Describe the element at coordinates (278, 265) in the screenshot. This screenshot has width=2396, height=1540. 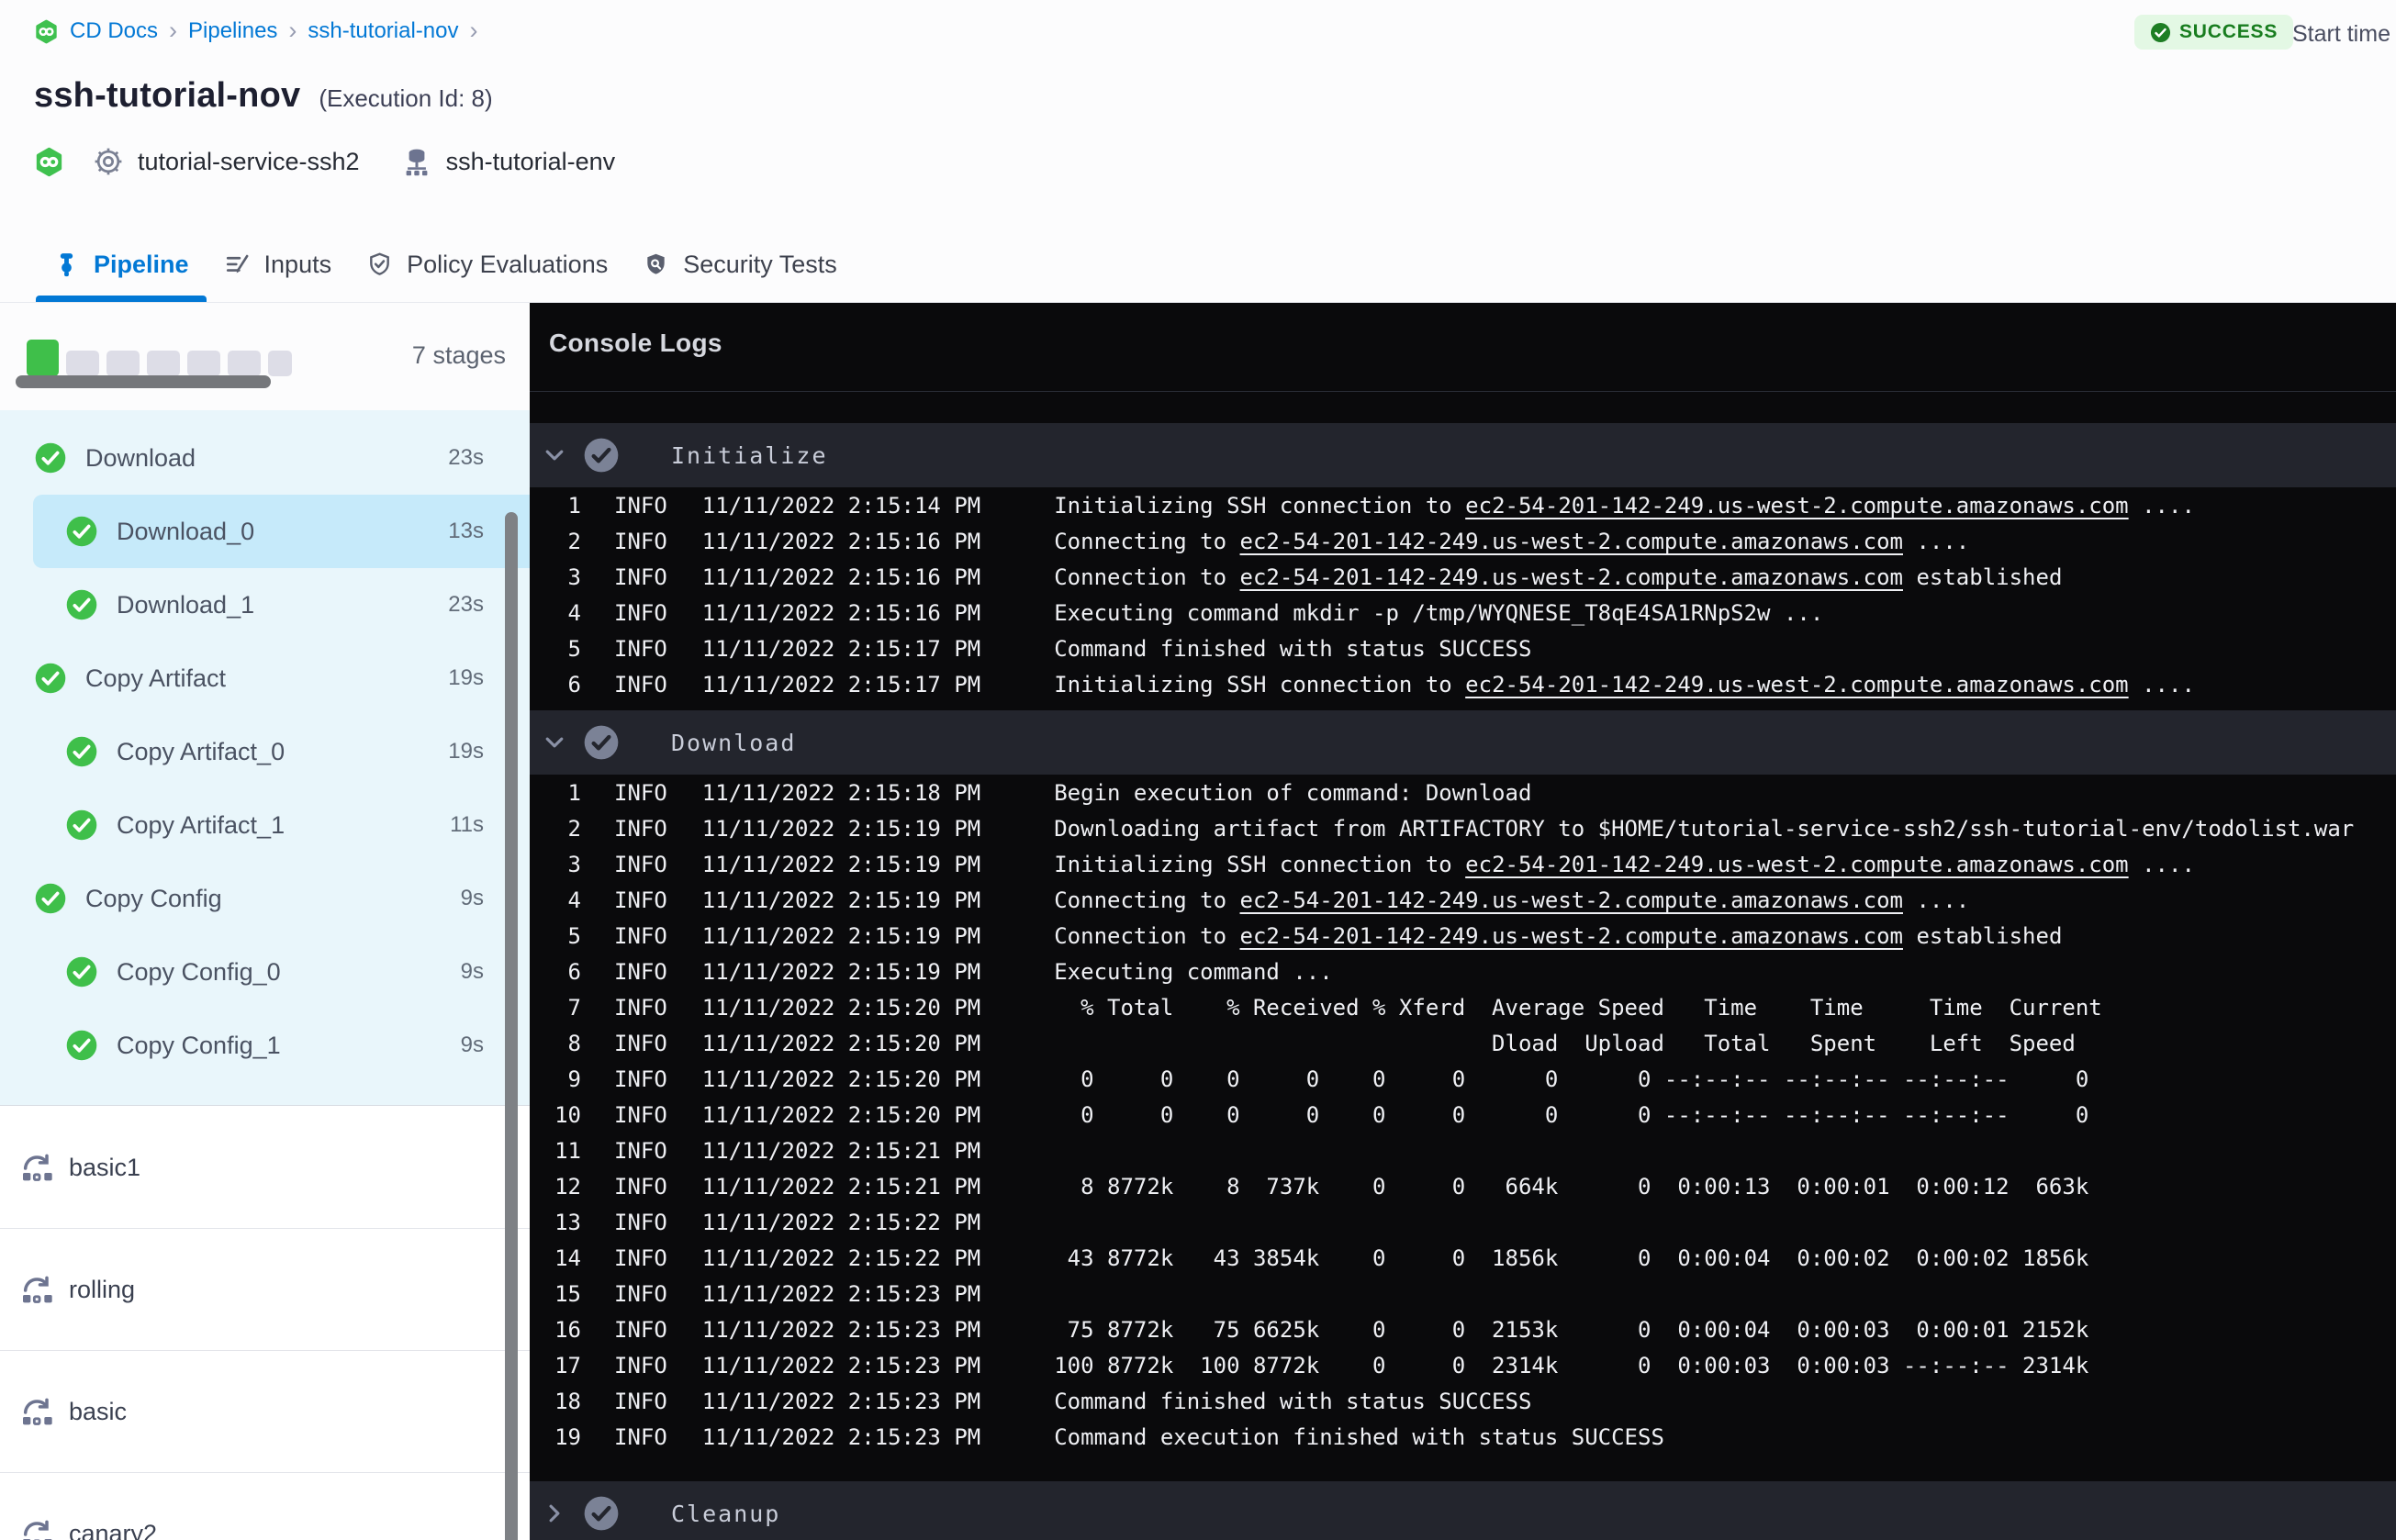
I see `tab-inputs: Inputs` at that location.